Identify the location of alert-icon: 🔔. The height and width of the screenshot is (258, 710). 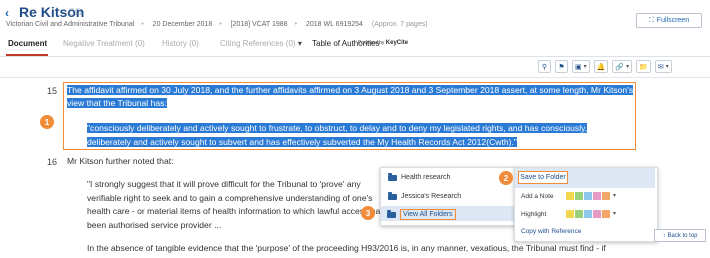
(601, 66).